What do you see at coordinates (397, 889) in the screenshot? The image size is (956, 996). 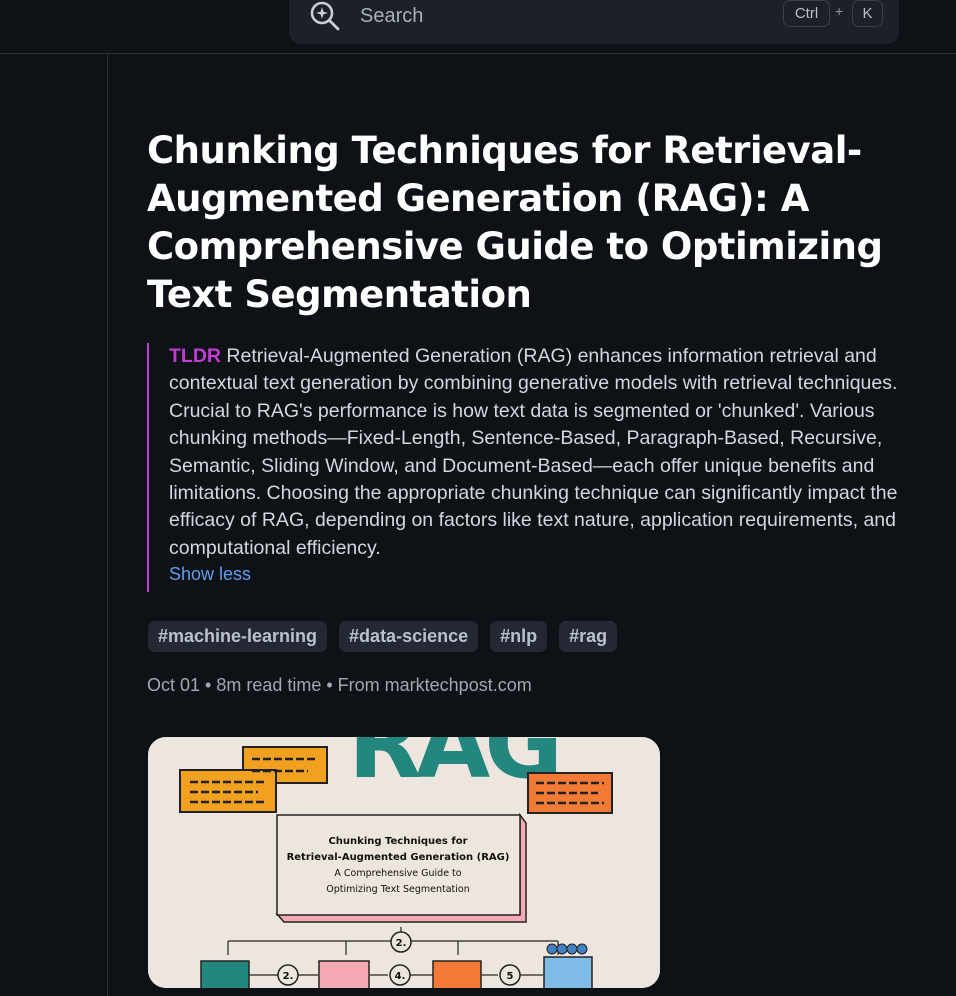 I see `svg-text: Optimizing Text Segmentation` at bounding box center [397, 889].